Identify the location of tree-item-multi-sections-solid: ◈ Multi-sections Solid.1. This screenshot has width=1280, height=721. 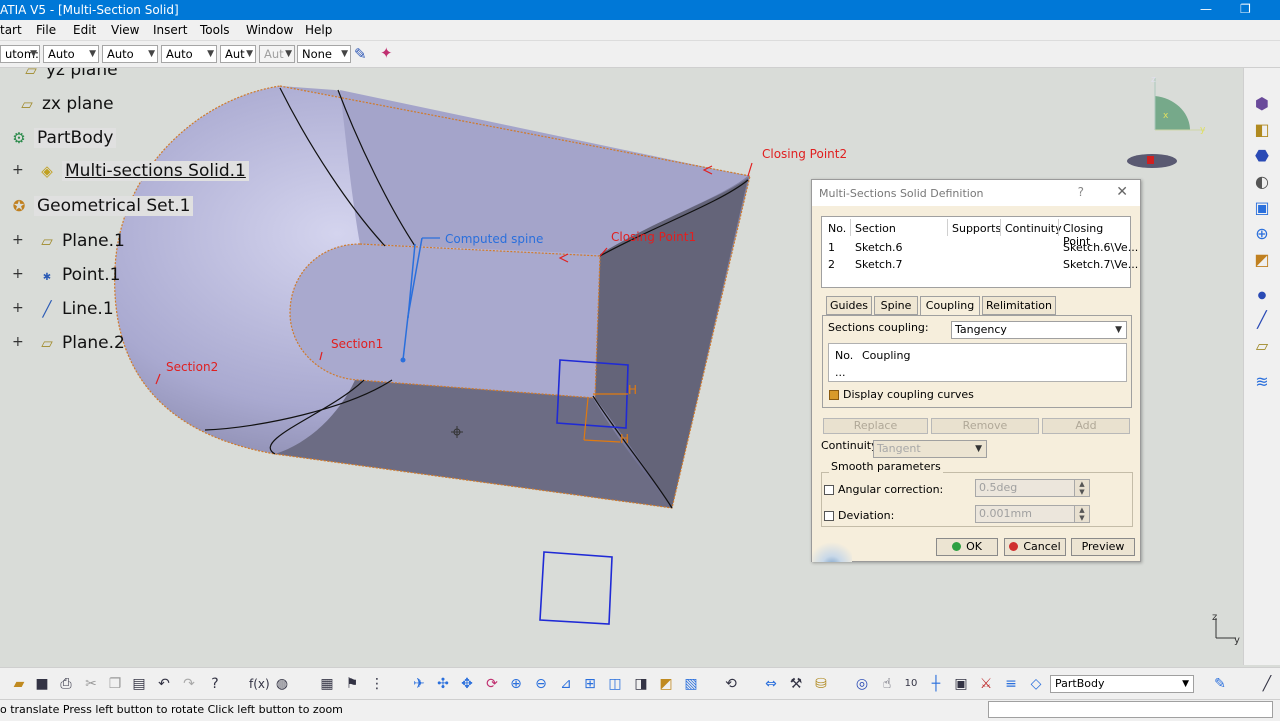
(142, 171).